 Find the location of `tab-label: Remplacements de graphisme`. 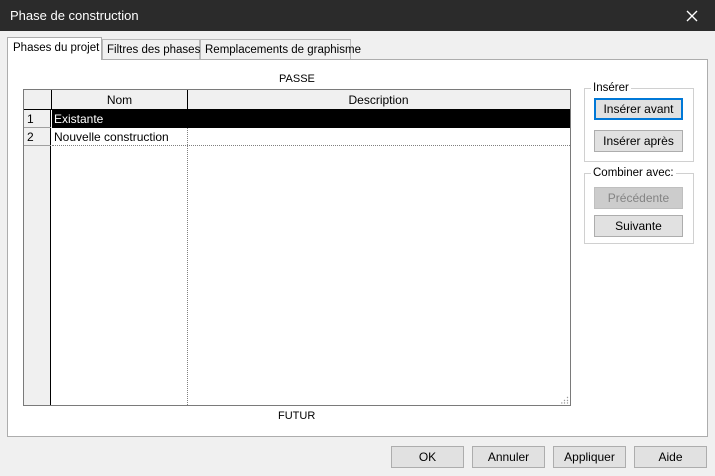

tab-label: Remplacements de graphisme is located at coordinates (283, 50).